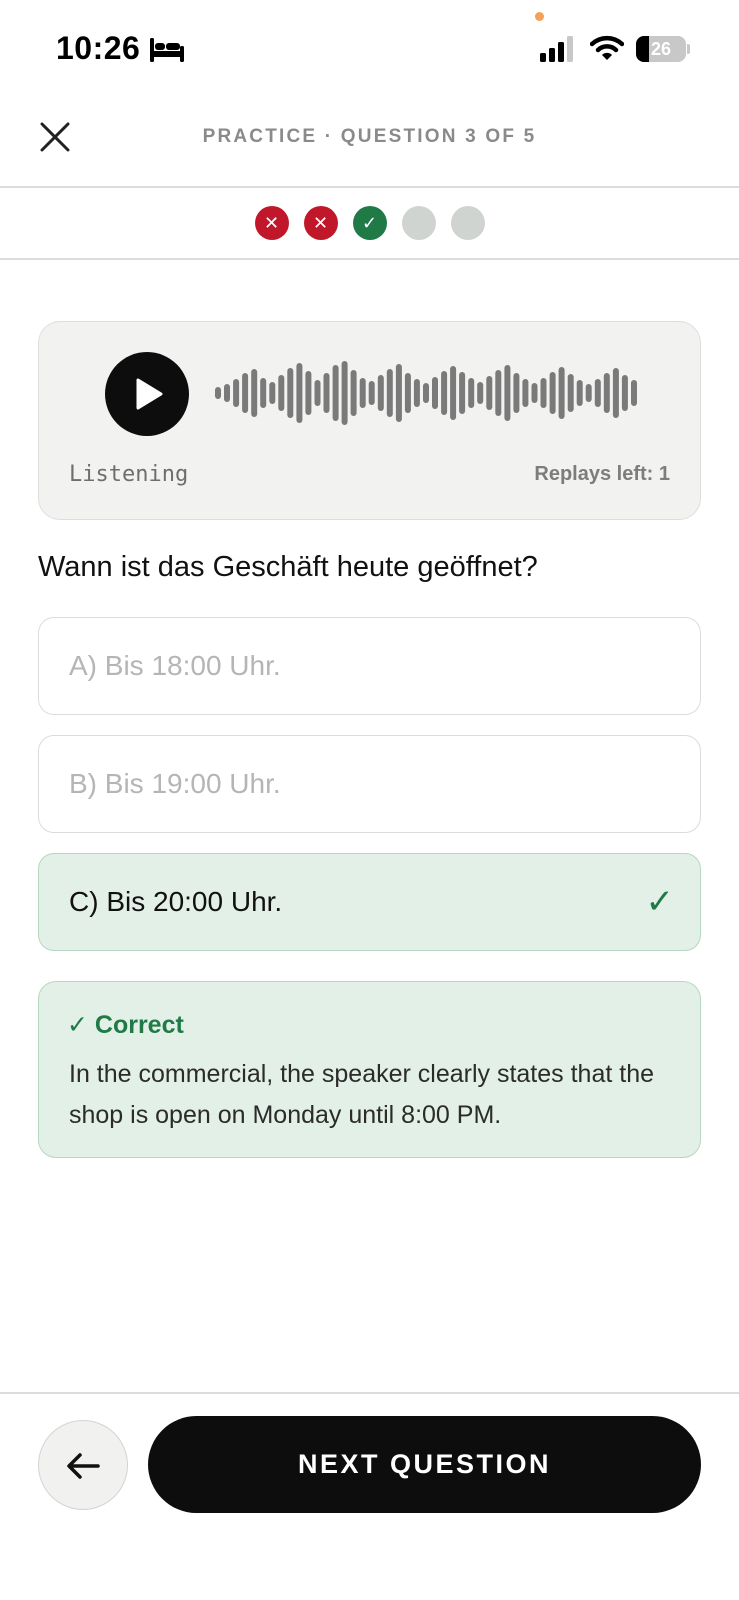 The image size is (739, 1600). What do you see at coordinates (175, 665) in the screenshot?
I see `answer-option-label: A) Bis 18:00 Uhr.` at bounding box center [175, 665].